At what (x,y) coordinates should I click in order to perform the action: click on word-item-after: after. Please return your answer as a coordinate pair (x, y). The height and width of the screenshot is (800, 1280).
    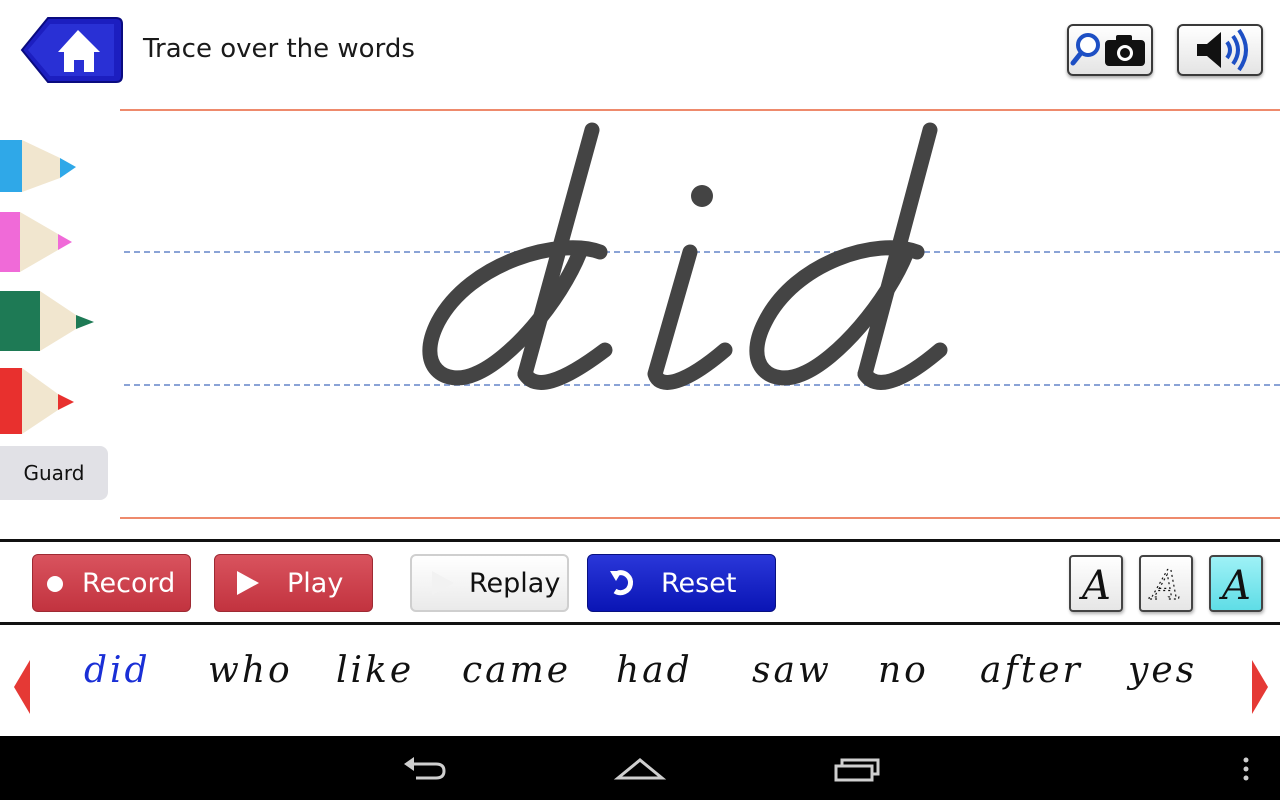
    Looking at the image, I should click on (1031, 670).